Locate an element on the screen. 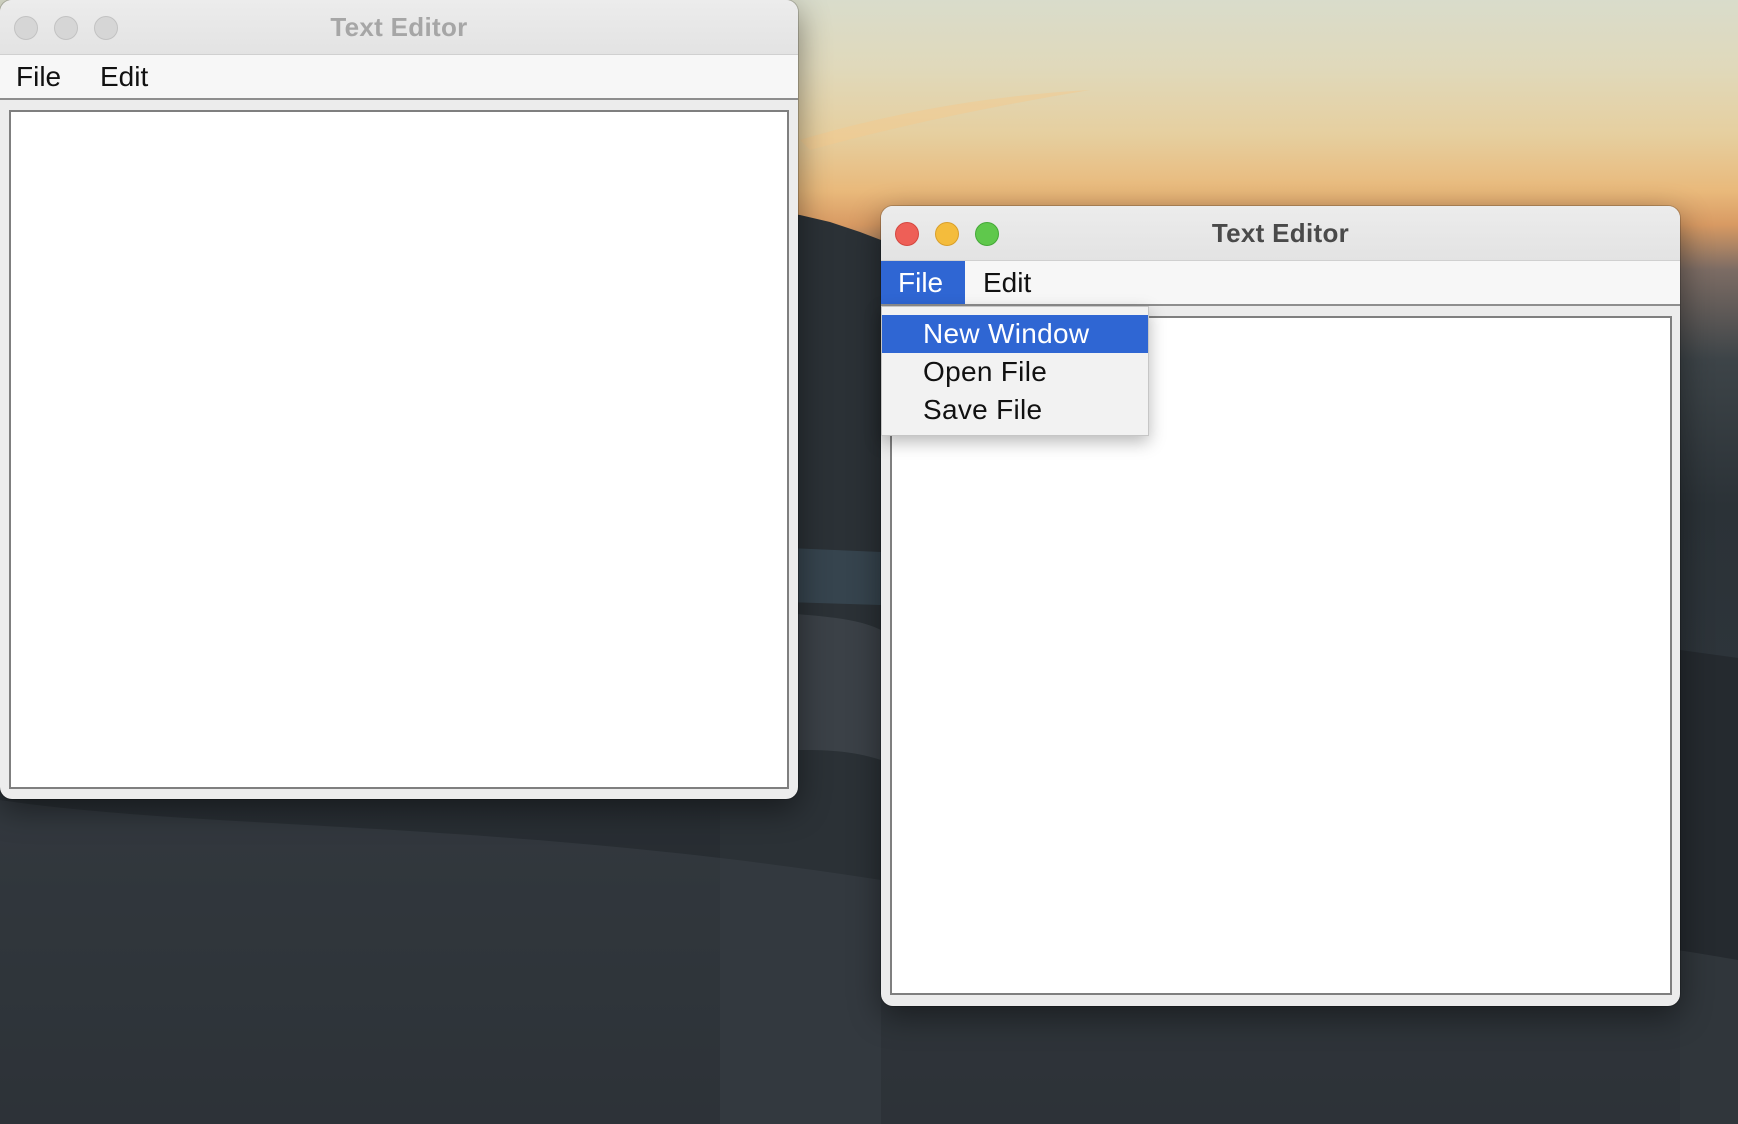 The image size is (1738, 1124). file-menu-dropdown: New Window Open File Save File is located at coordinates (1015, 371).